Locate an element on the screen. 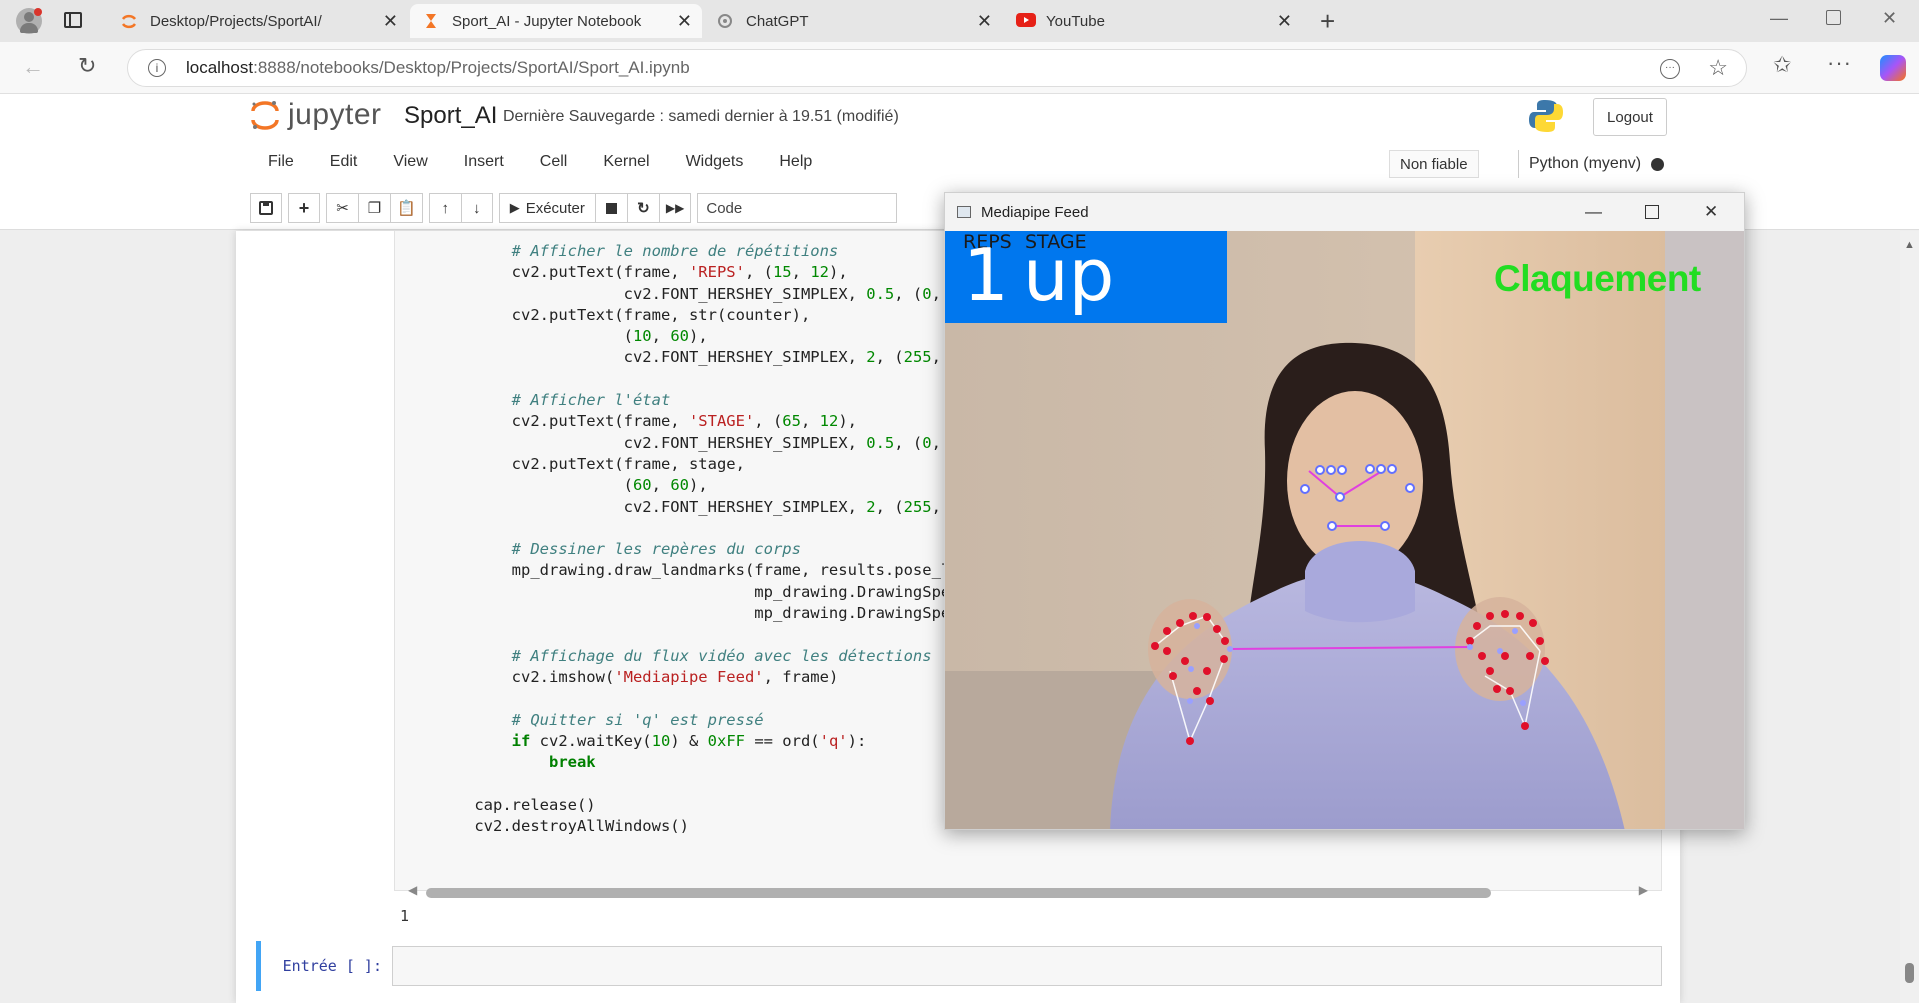  profile-icon is located at coordinates (29, 21).